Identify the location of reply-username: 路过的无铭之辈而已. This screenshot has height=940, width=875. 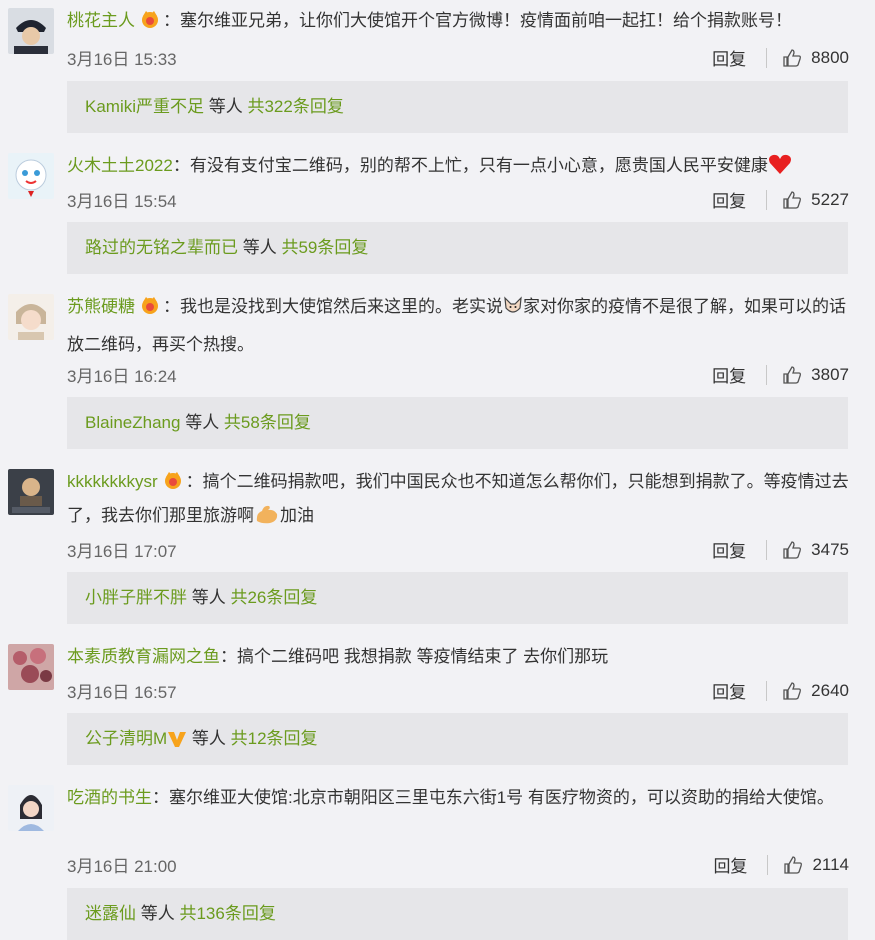
(161, 247).